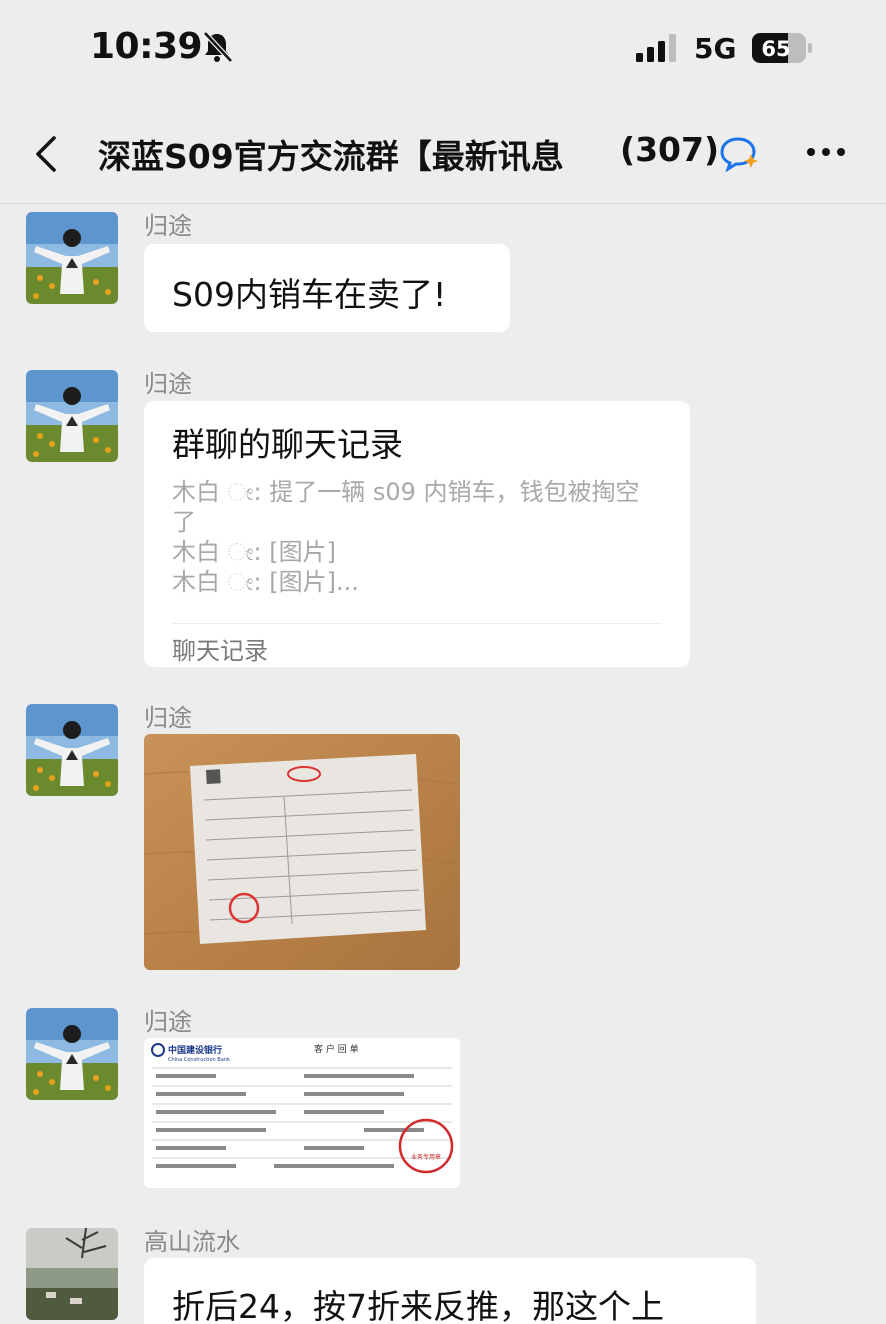  I want to click on battery-icon: 65, so click(782, 48).